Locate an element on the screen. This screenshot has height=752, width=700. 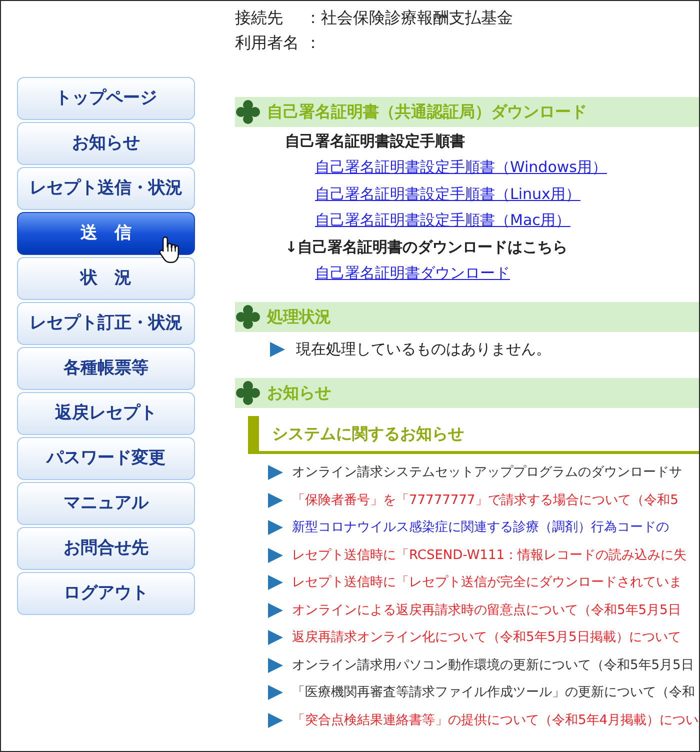
section-title: 処理状況 is located at coordinates (299, 317).